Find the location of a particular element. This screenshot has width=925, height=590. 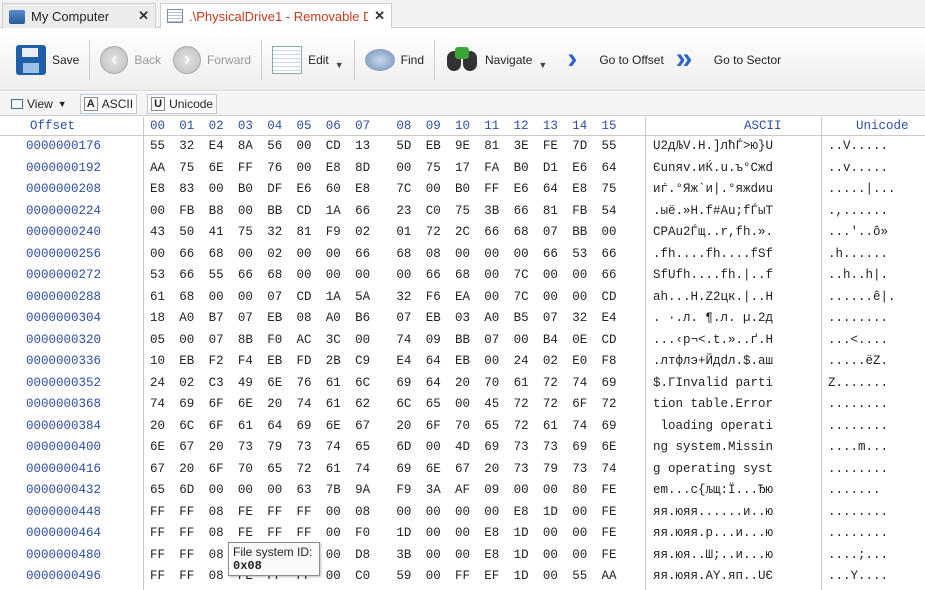

hex-byte: 24 is located at coordinates (160, 383).